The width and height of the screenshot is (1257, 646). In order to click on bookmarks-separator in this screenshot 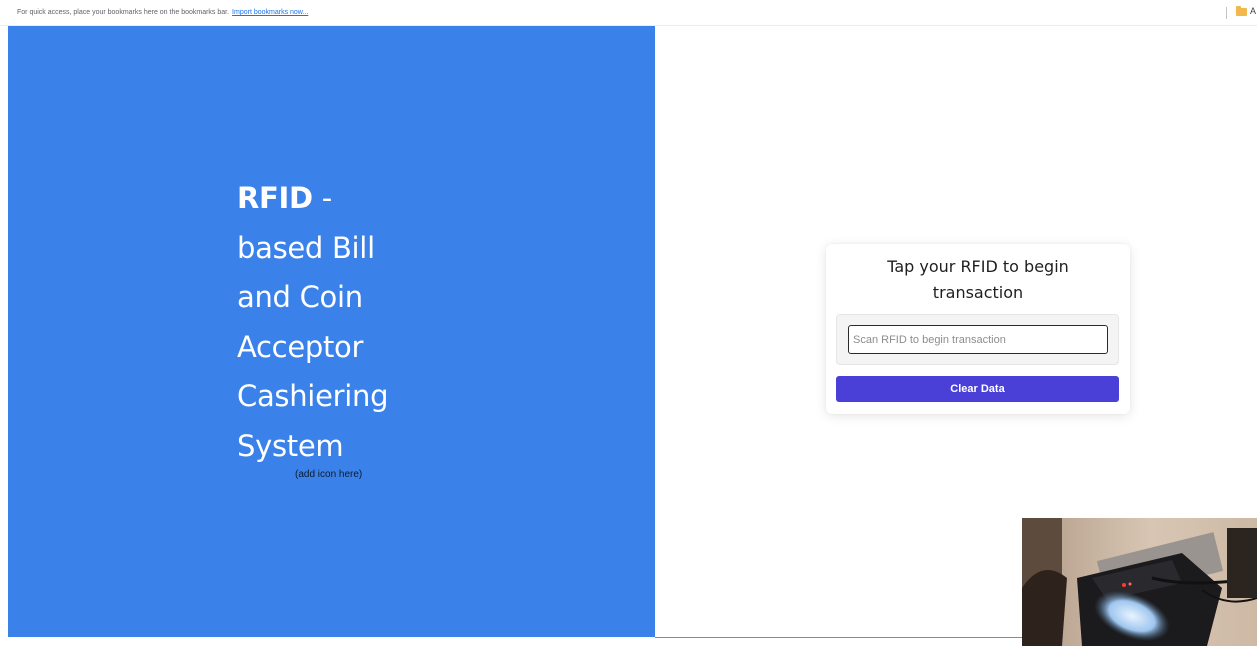, I will do `click(1226, 13)`.